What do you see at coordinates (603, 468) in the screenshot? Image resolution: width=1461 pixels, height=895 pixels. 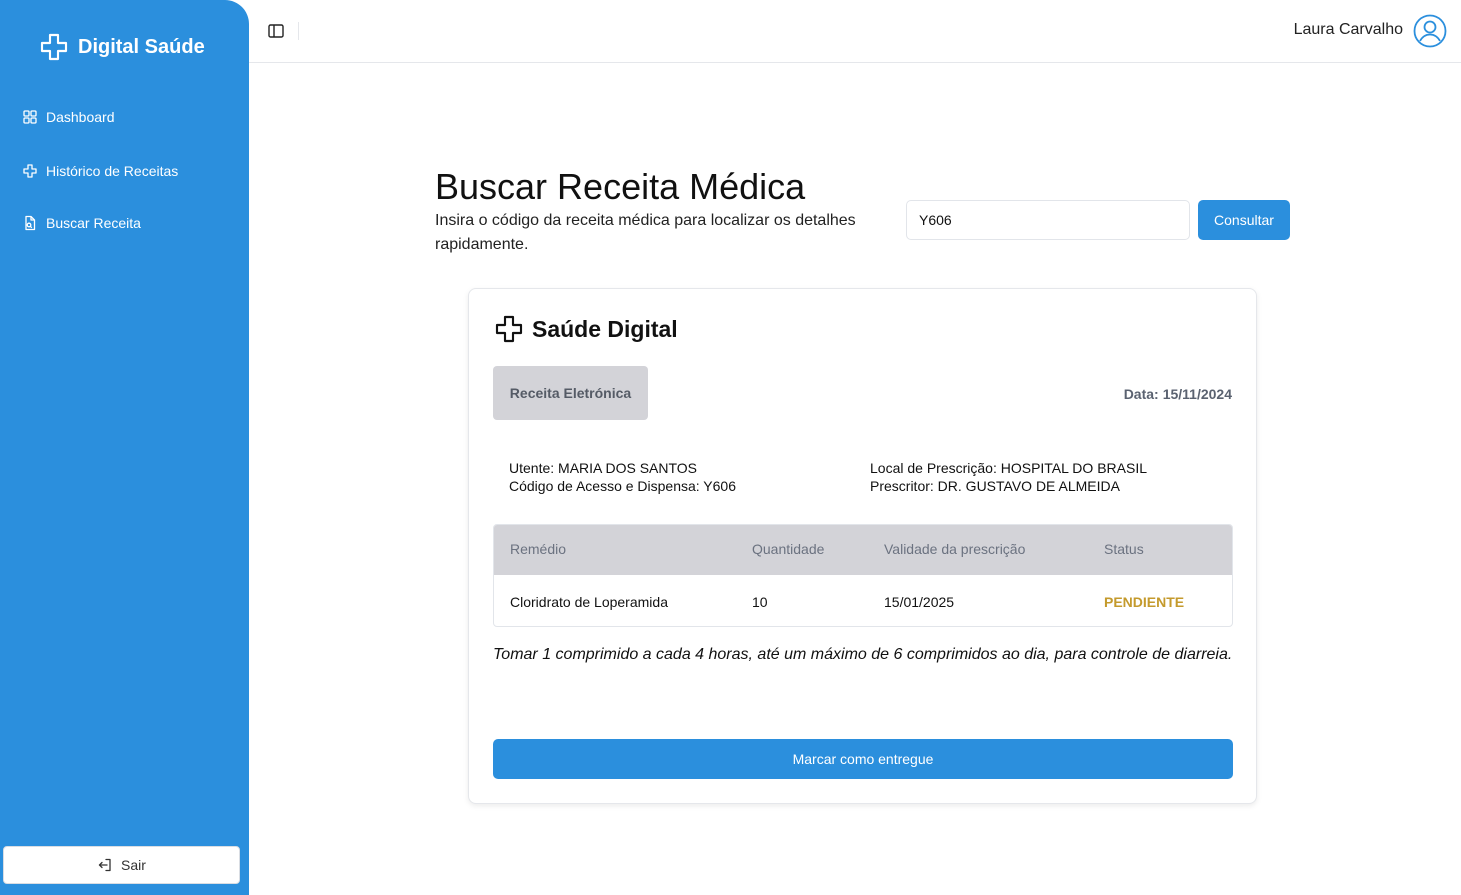 I see `patient-name: Utente: MARIA DOS SANTOS` at bounding box center [603, 468].